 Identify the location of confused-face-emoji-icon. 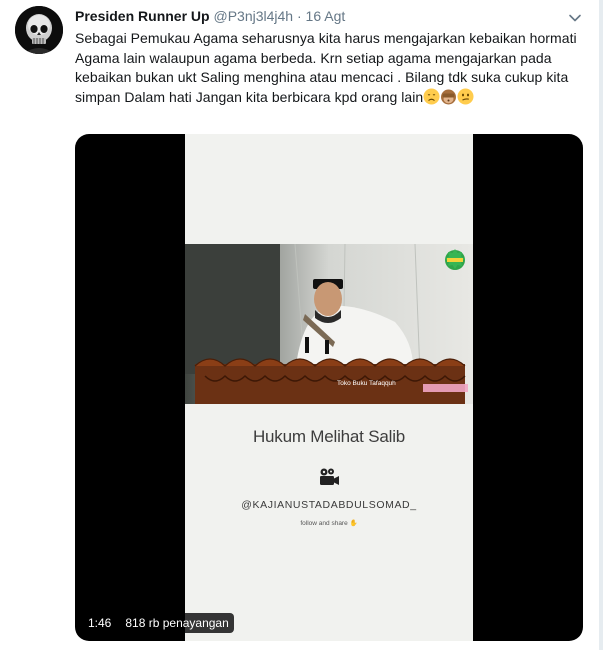
(465, 96).